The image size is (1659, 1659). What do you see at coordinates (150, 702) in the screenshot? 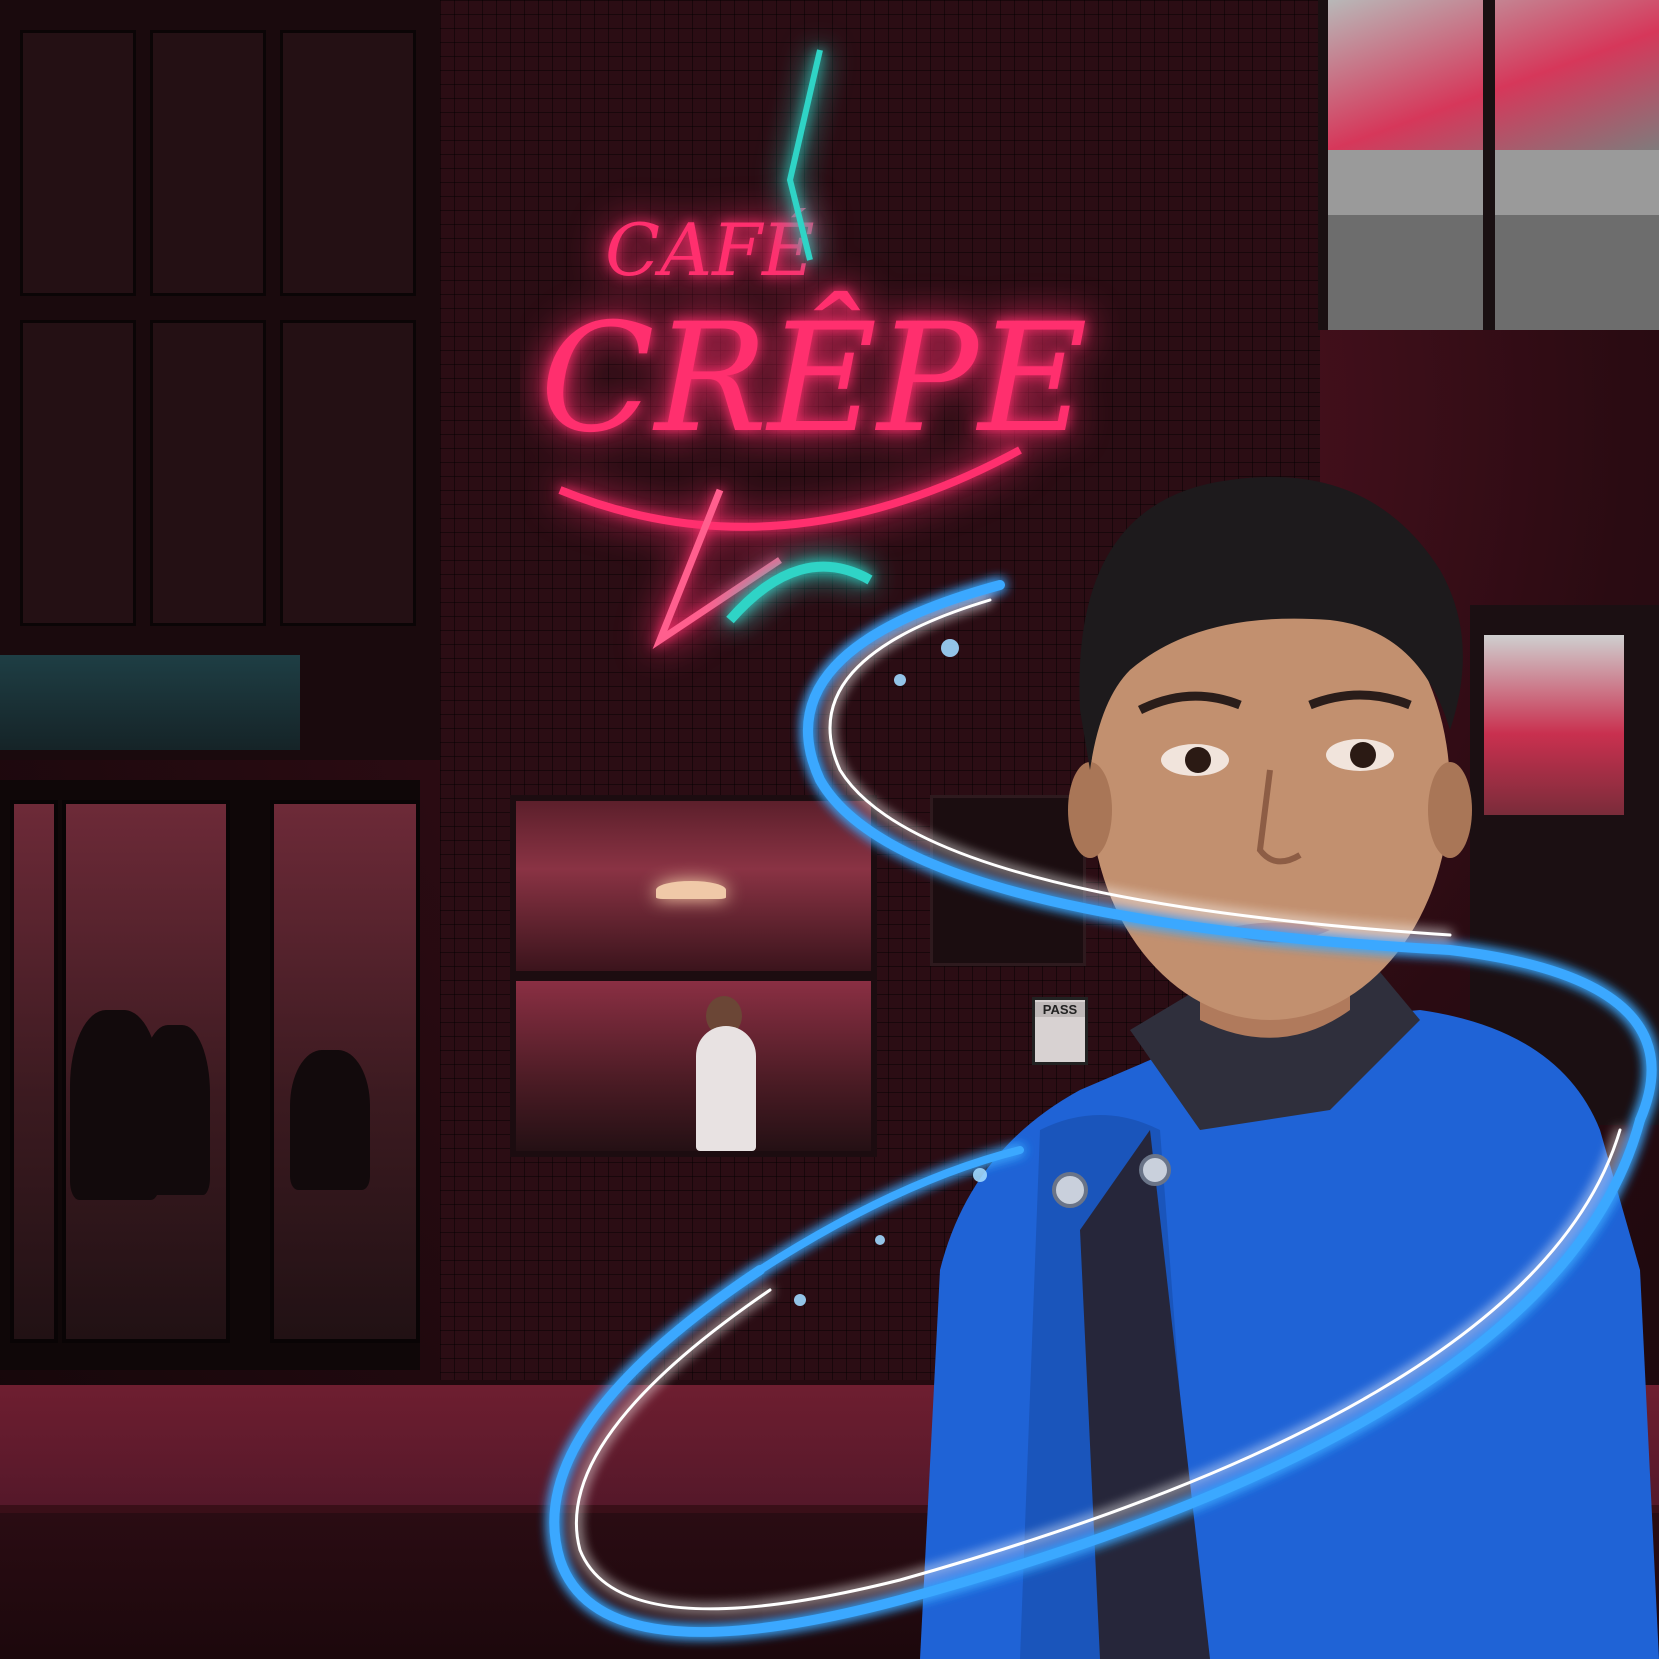
I see `teal-window-strip` at bounding box center [150, 702].